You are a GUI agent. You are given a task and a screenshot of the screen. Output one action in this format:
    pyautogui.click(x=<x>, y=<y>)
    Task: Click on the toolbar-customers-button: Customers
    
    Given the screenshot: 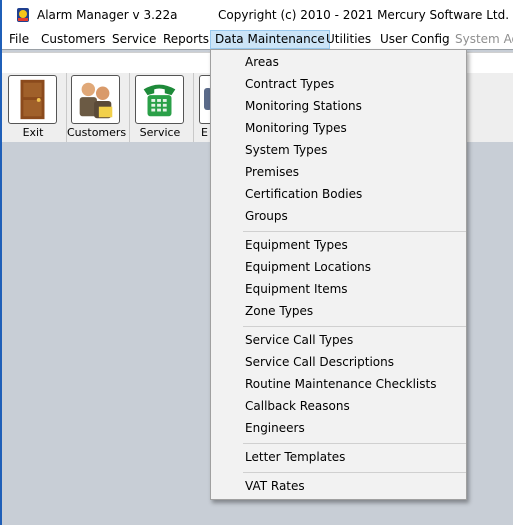 What is the action you would take?
    pyautogui.click(x=98, y=107)
    